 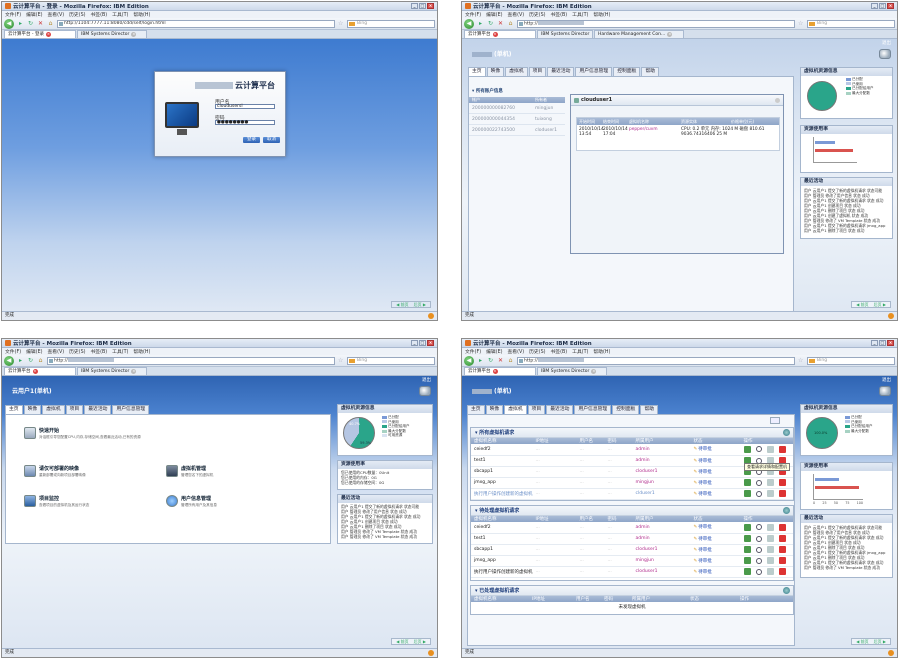 I want to click on prev-page-button: ◀ 前页, so click(x=862, y=304).